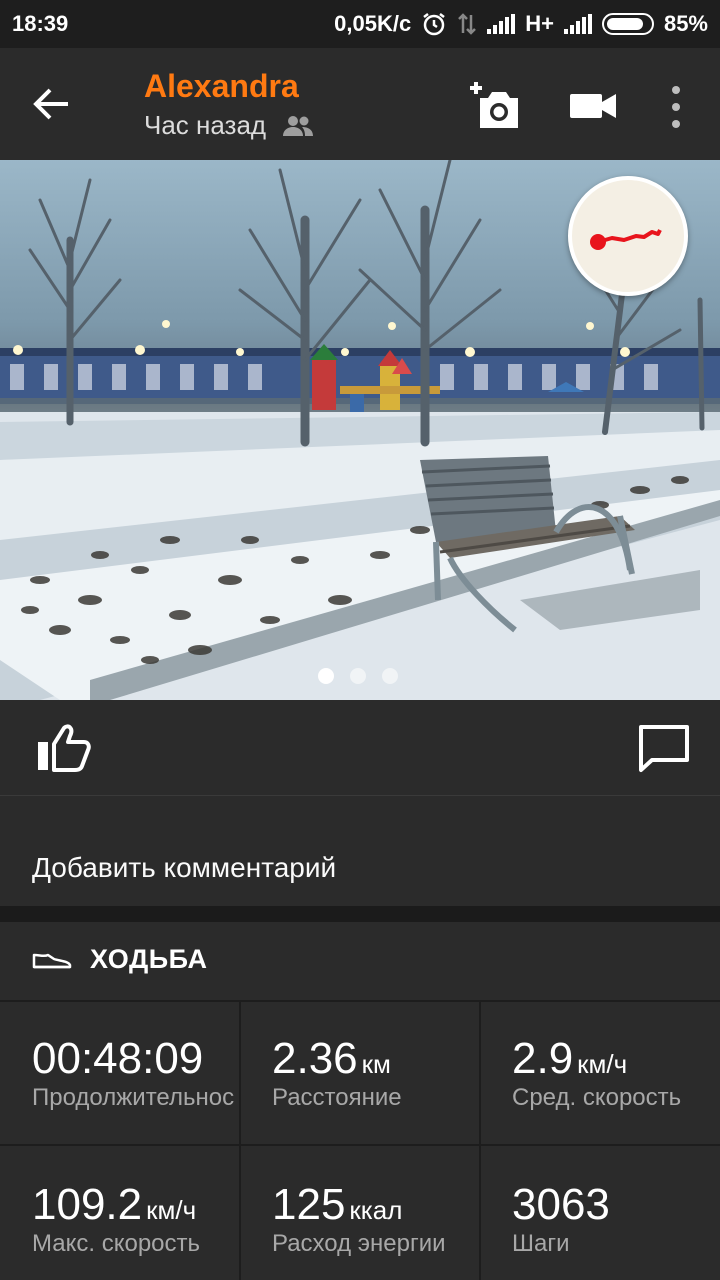 This screenshot has height=1280, width=720. What do you see at coordinates (360, 1073) in the screenshot?
I see `stat-distance: 2.36 км Расстояние` at bounding box center [360, 1073].